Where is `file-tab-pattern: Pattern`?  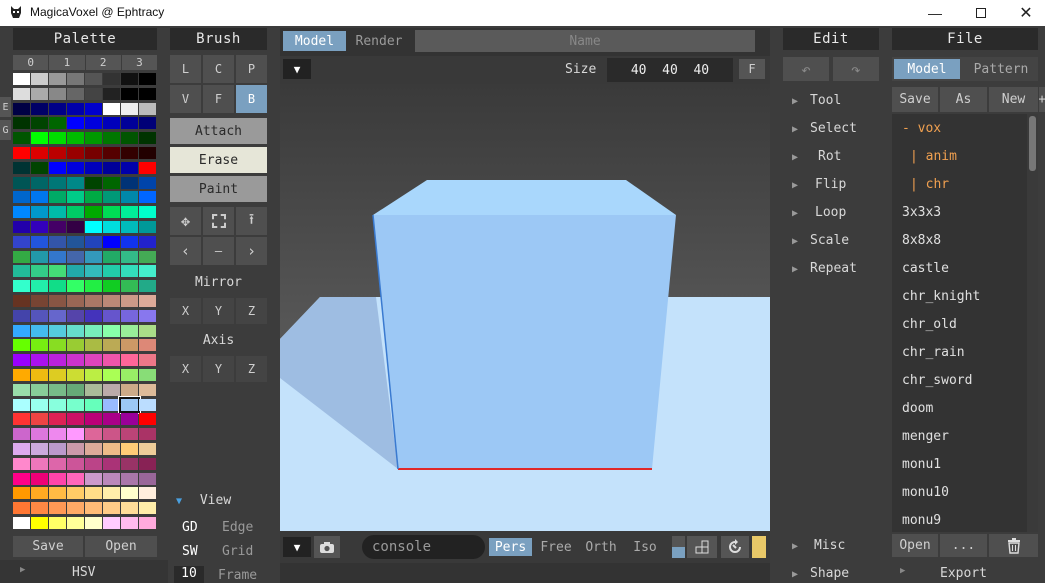 file-tab-pattern: Pattern is located at coordinates (1001, 69).